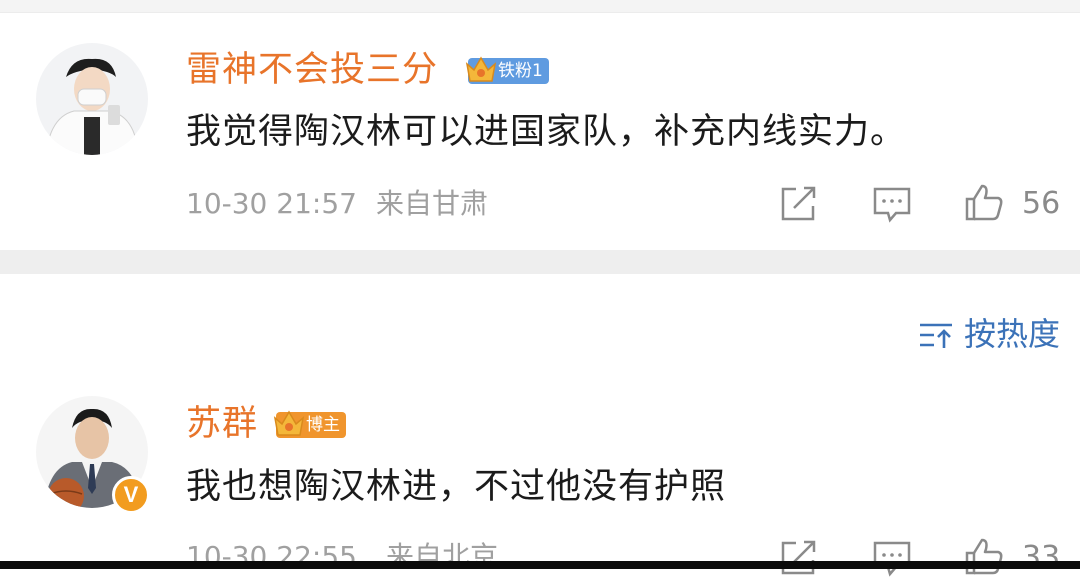 This screenshot has width=1080, height=578. What do you see at coordinates (271, 556) in the screenshot?
I see `comment-time: 10-30 22:55` at bounding box center [271, 556].